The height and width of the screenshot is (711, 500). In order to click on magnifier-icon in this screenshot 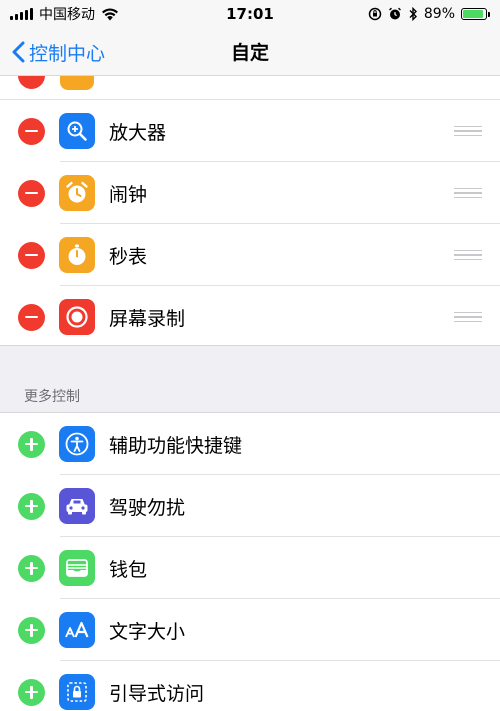, I will do `click(77, 131)`.